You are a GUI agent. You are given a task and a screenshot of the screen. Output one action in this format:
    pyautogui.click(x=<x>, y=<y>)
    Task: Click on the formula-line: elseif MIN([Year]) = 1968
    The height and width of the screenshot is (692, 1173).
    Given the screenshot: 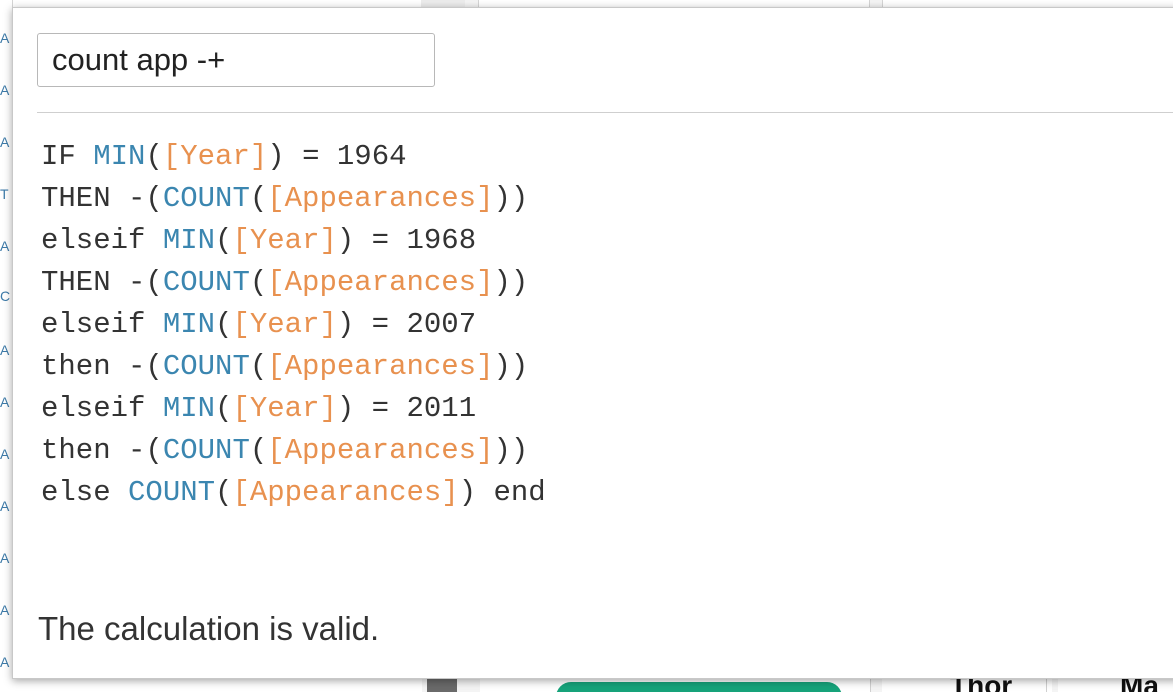 What is the action you would take?
    pyautogui.click(x=601, y=241)
    